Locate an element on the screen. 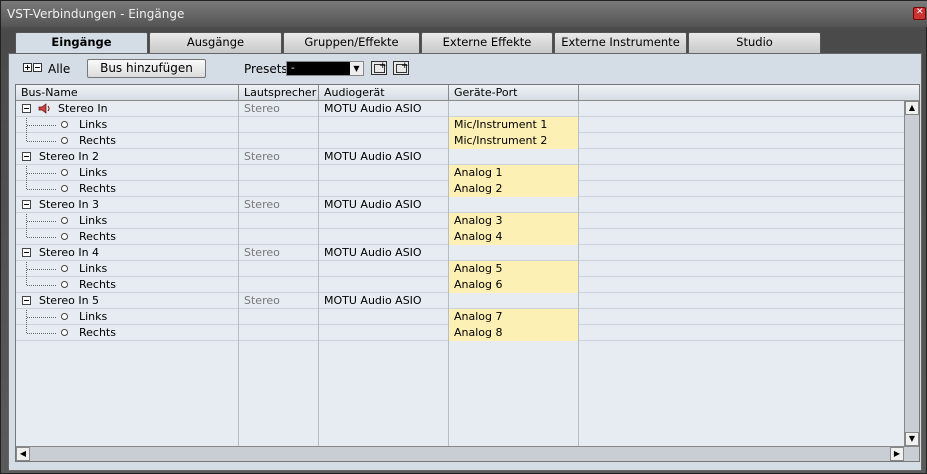  tab-externe-effekte: Externe Effekte is located at coordinates (487, 42).